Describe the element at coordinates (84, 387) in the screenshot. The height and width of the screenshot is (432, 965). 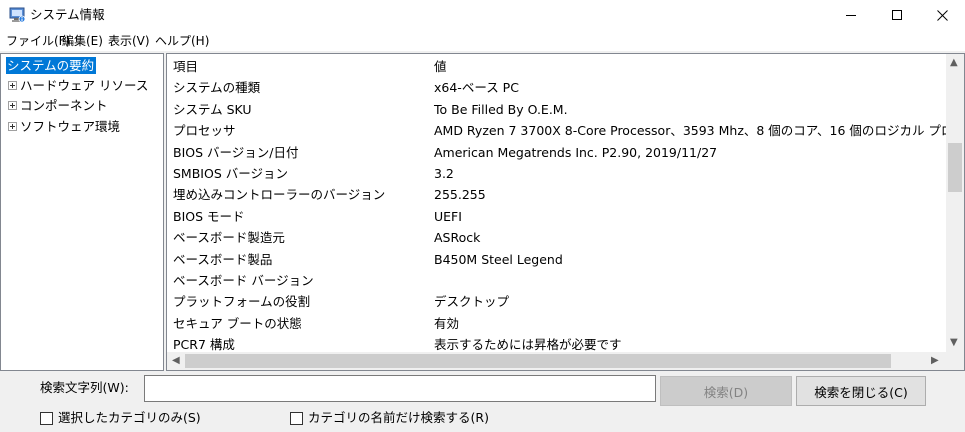
I see `search-label: 検索文字列(W):` at that location.